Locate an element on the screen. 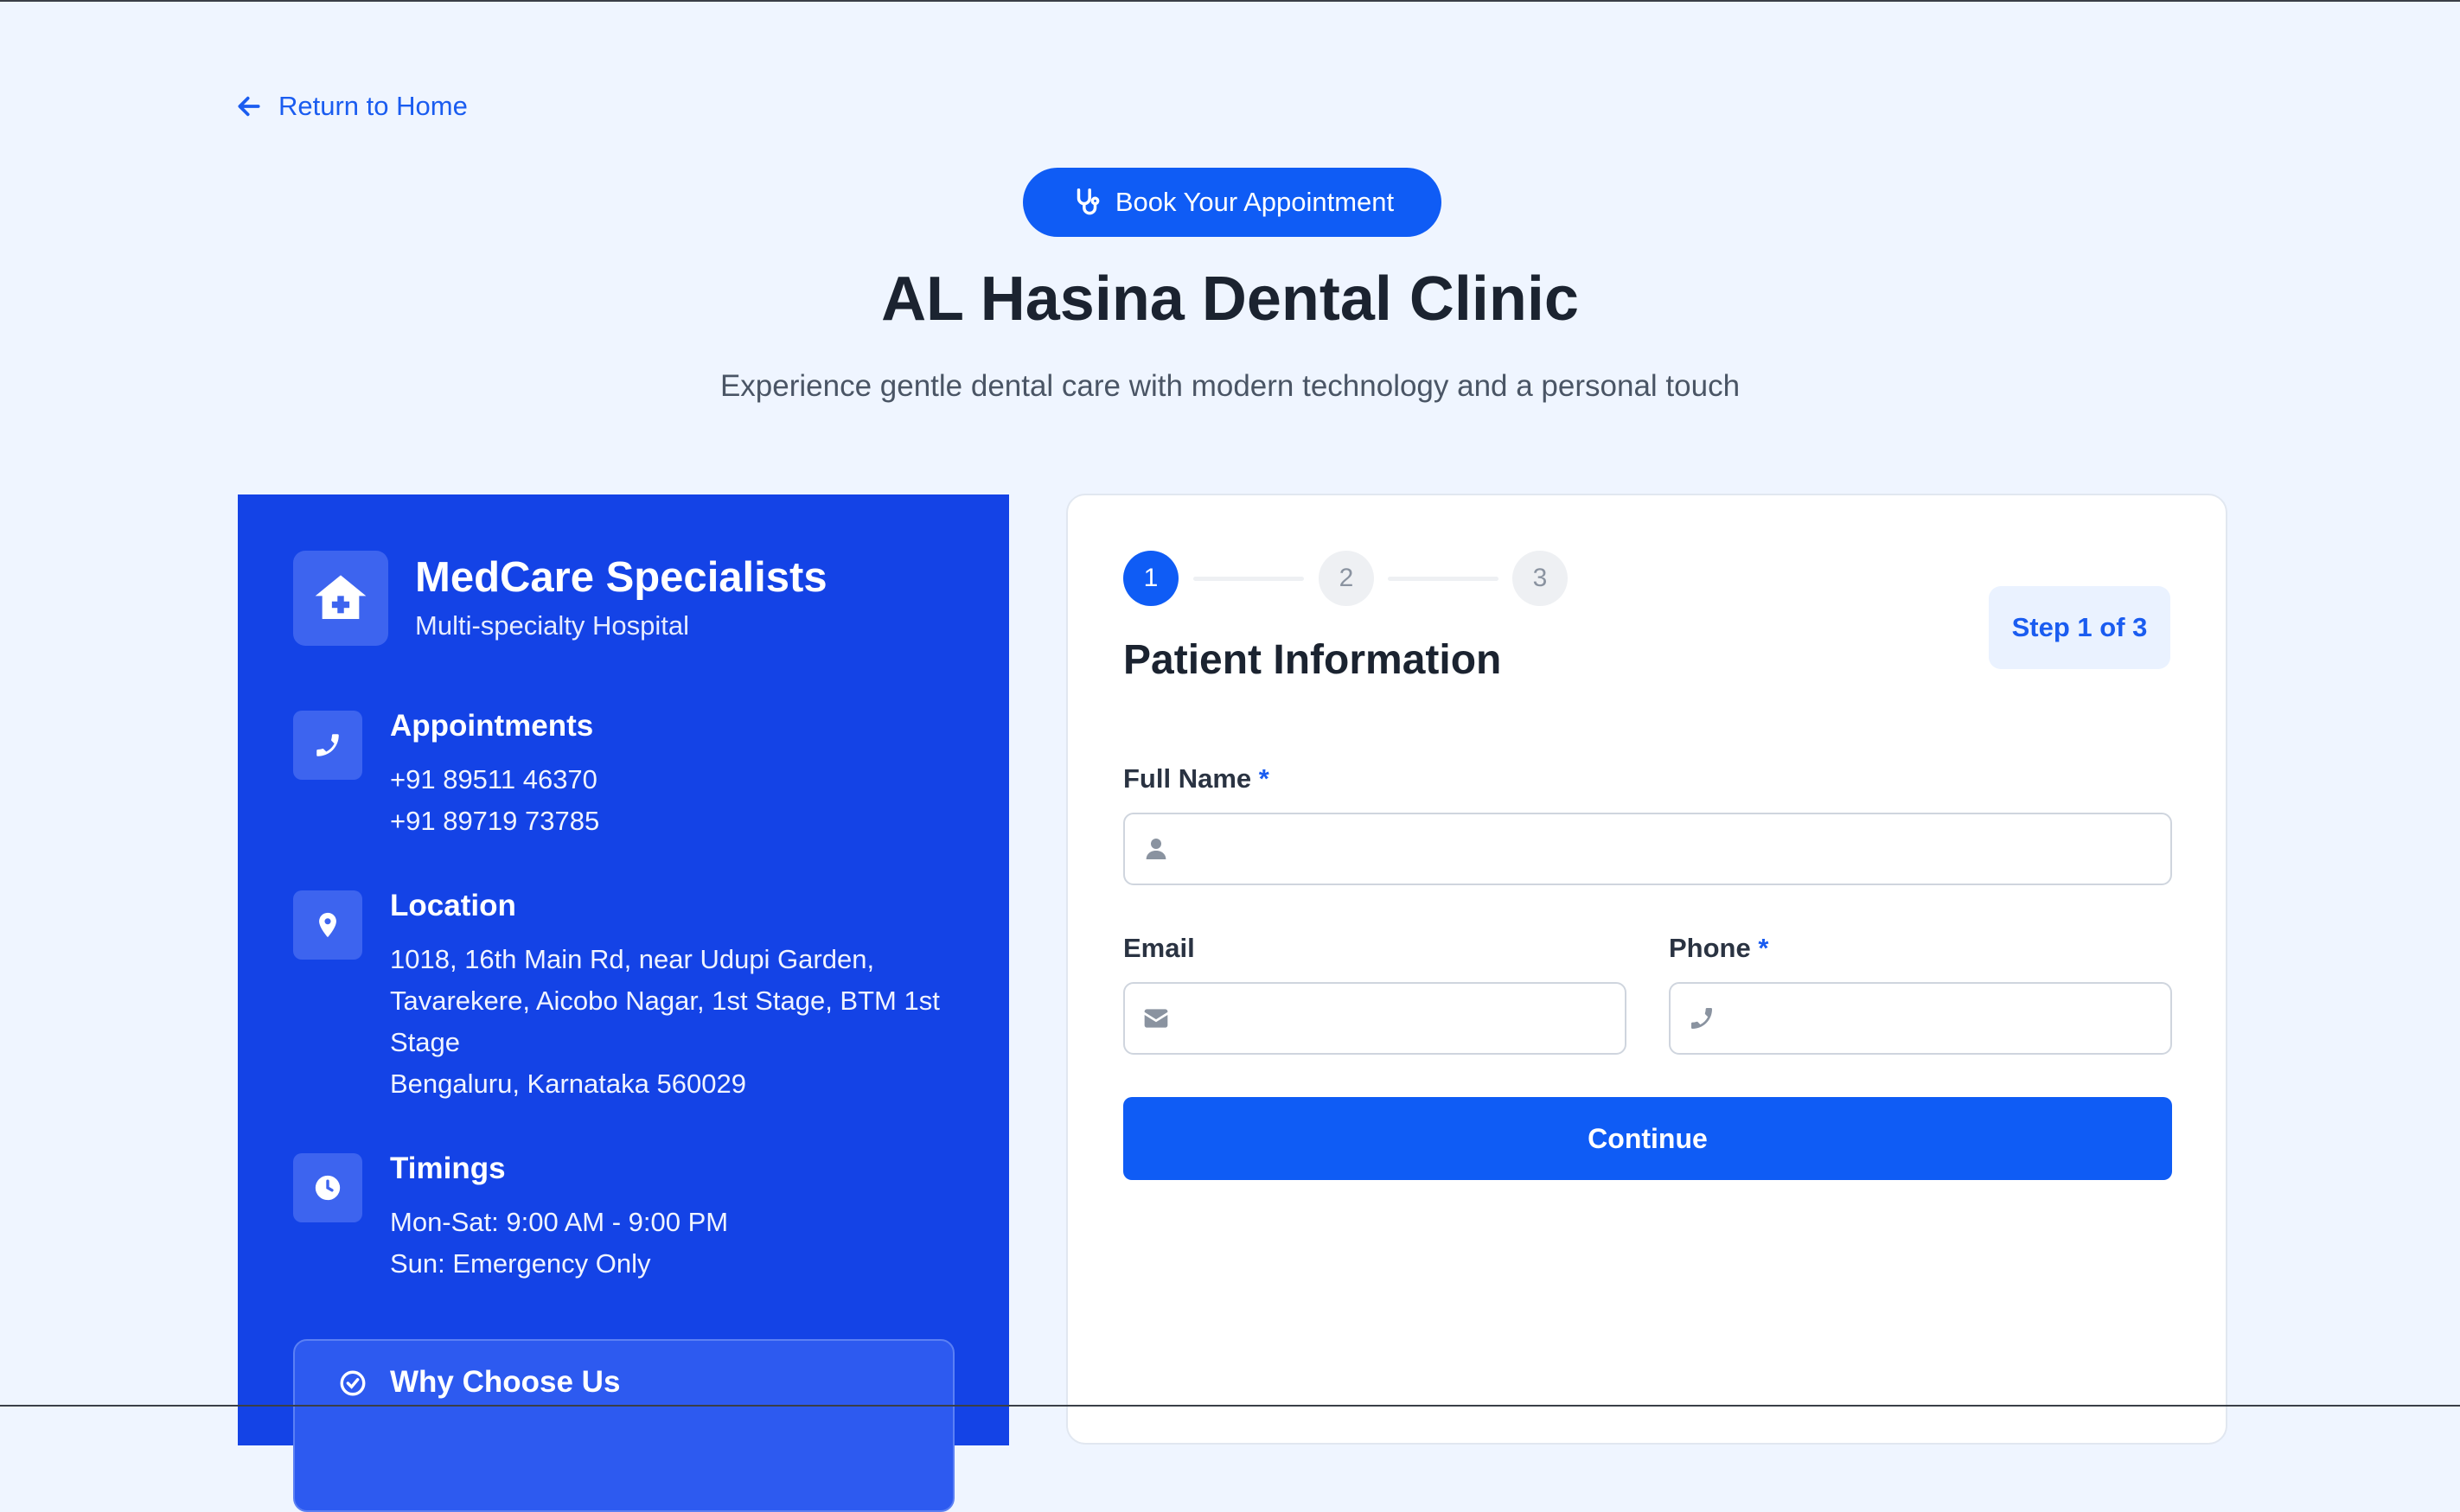 This screenshot has width=2460, height=1512. book-appointment-label: Book Your Appointment is located at coordinates (1254, 202).